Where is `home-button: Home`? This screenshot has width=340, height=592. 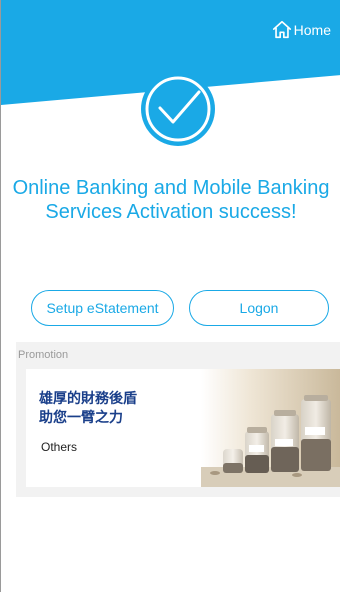 home-button: Home is located at coordinates (301, 30).